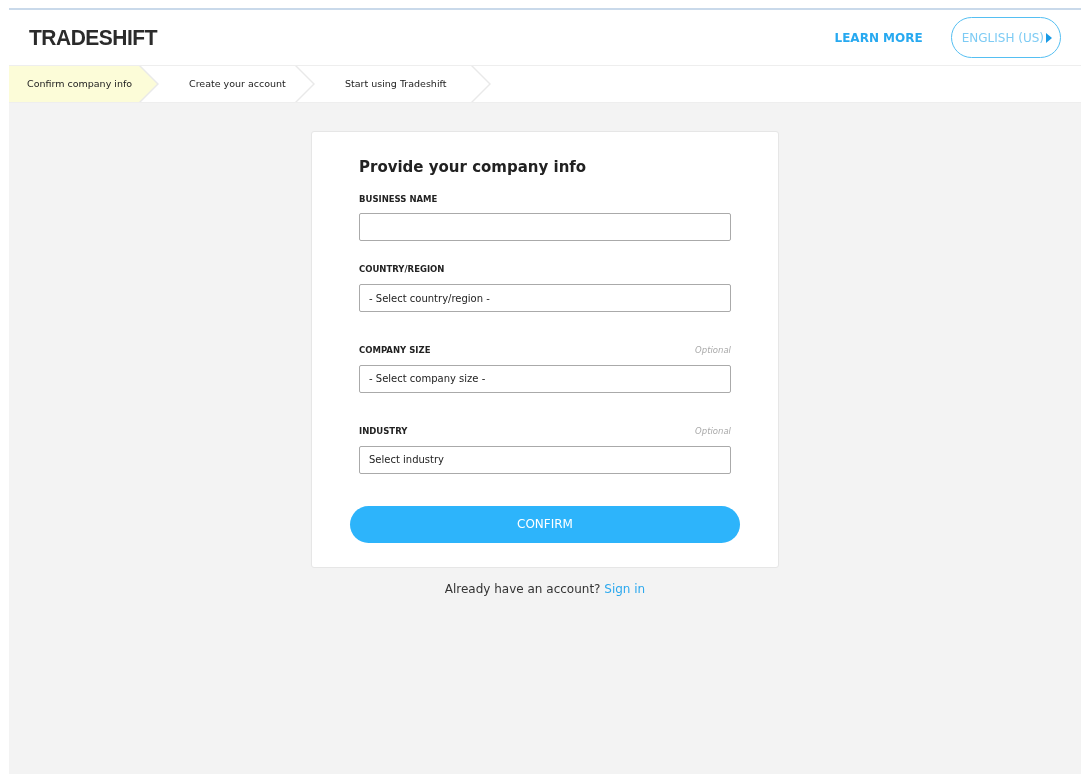 The image size is (1081, 776). I want to click on field-label: COUNTRY/REGION, so click(402, 269).